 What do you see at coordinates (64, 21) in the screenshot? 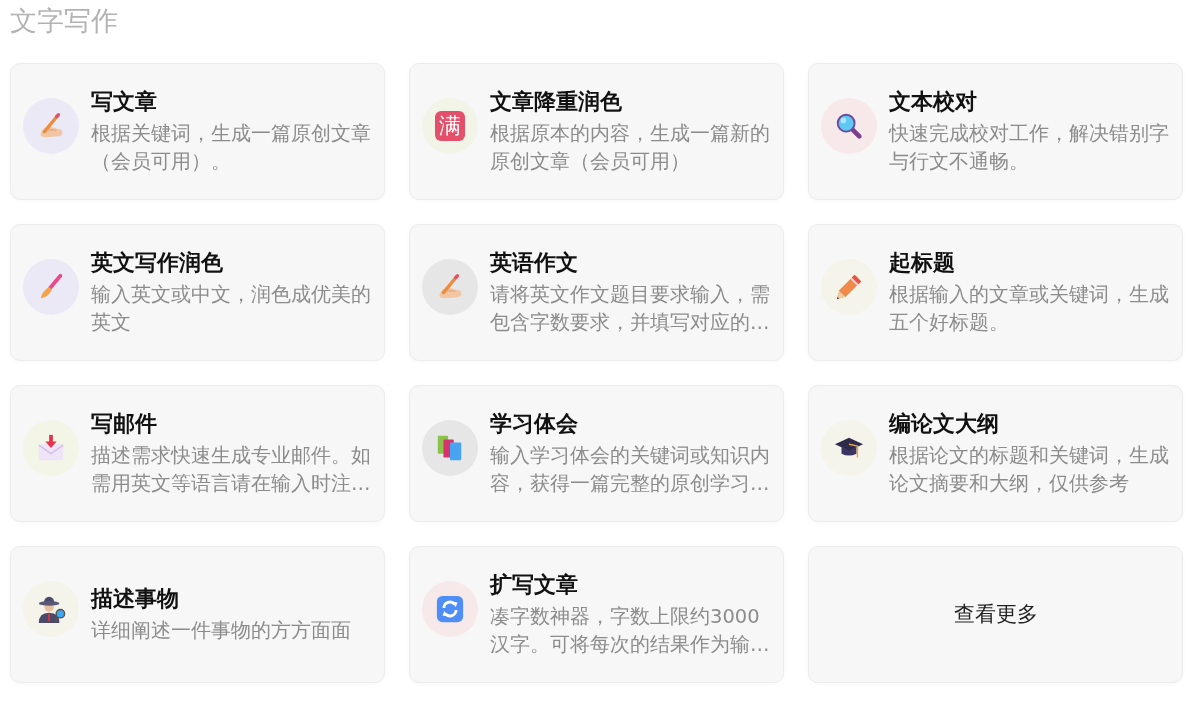
I see `section-title: 文字写作` at bounding box center [64, 21].